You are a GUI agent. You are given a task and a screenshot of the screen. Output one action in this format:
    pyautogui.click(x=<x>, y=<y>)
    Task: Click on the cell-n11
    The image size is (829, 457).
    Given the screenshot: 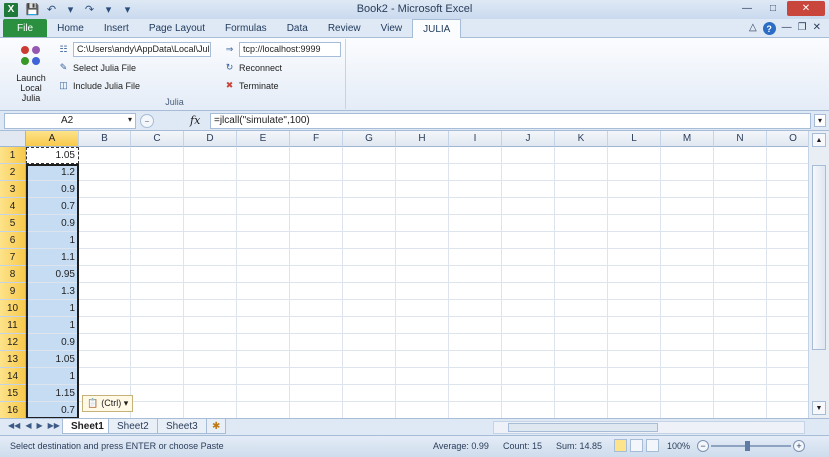 What is the action you would take?
    pyautogui.click(x=740, y=325)
    